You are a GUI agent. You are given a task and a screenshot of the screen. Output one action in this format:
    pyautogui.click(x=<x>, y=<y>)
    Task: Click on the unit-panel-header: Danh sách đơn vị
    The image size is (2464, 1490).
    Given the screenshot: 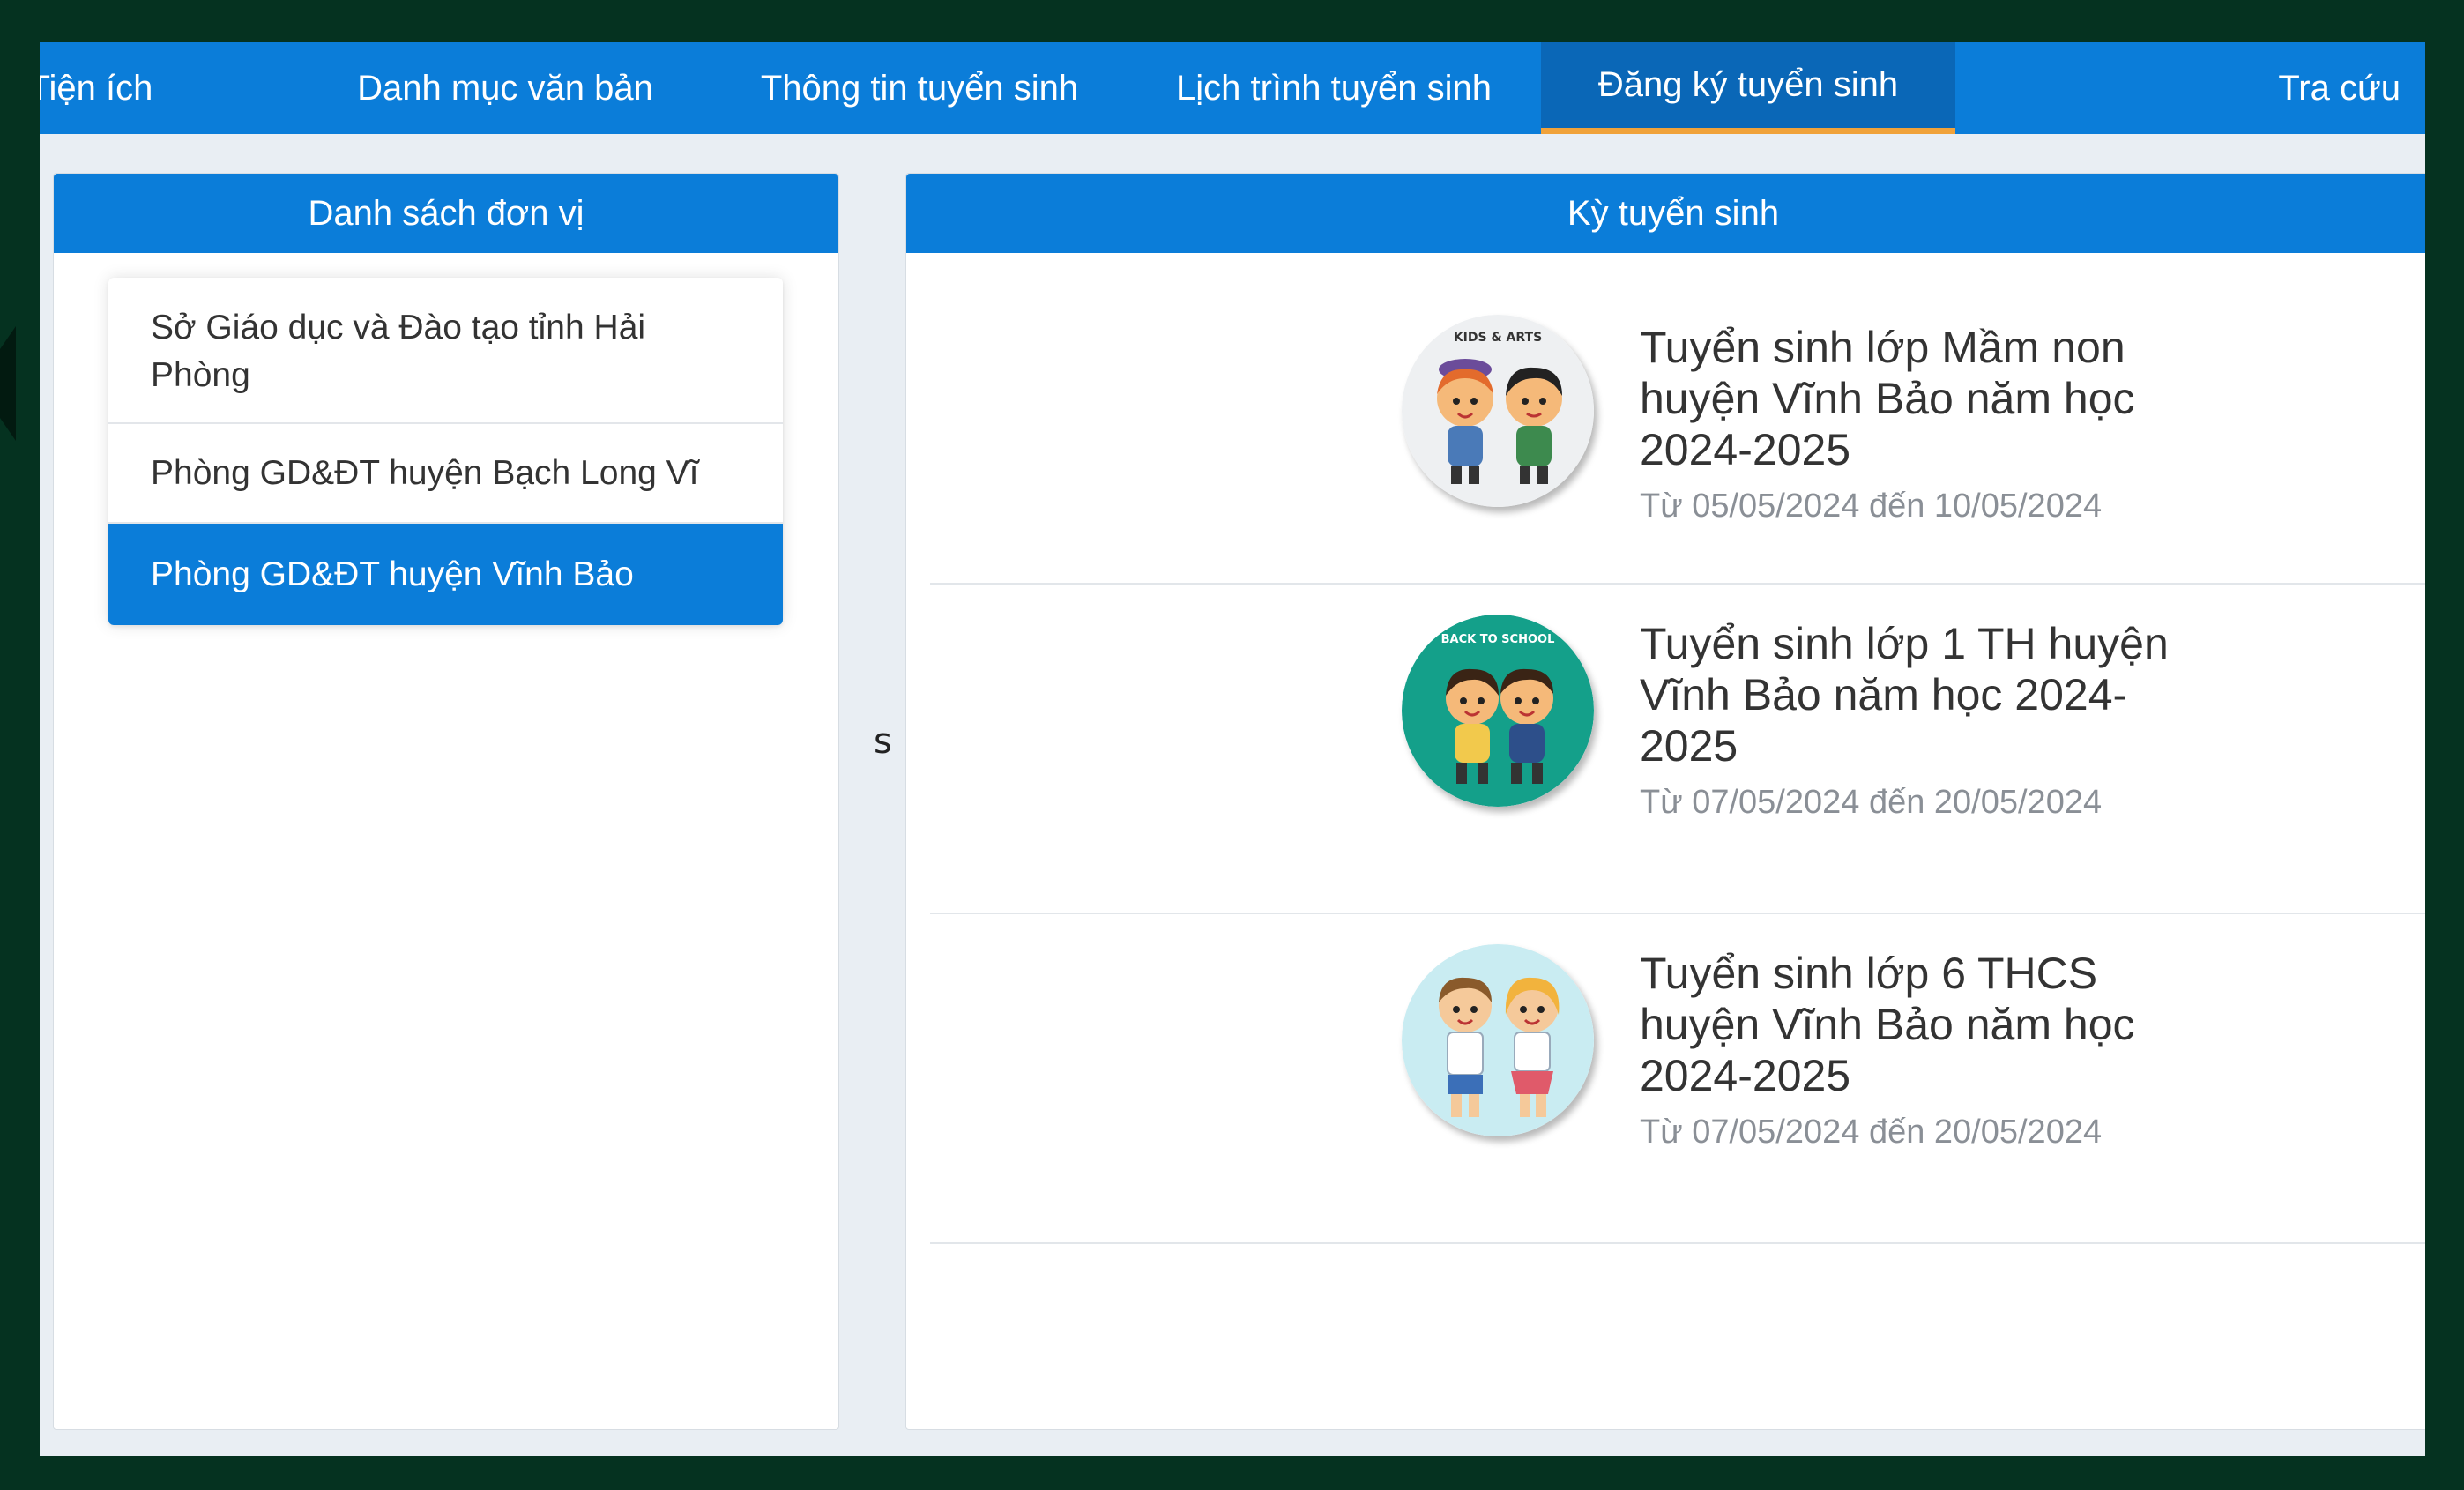 What is the action you would take?
    pyautogui.click(x=446, y=213)
    